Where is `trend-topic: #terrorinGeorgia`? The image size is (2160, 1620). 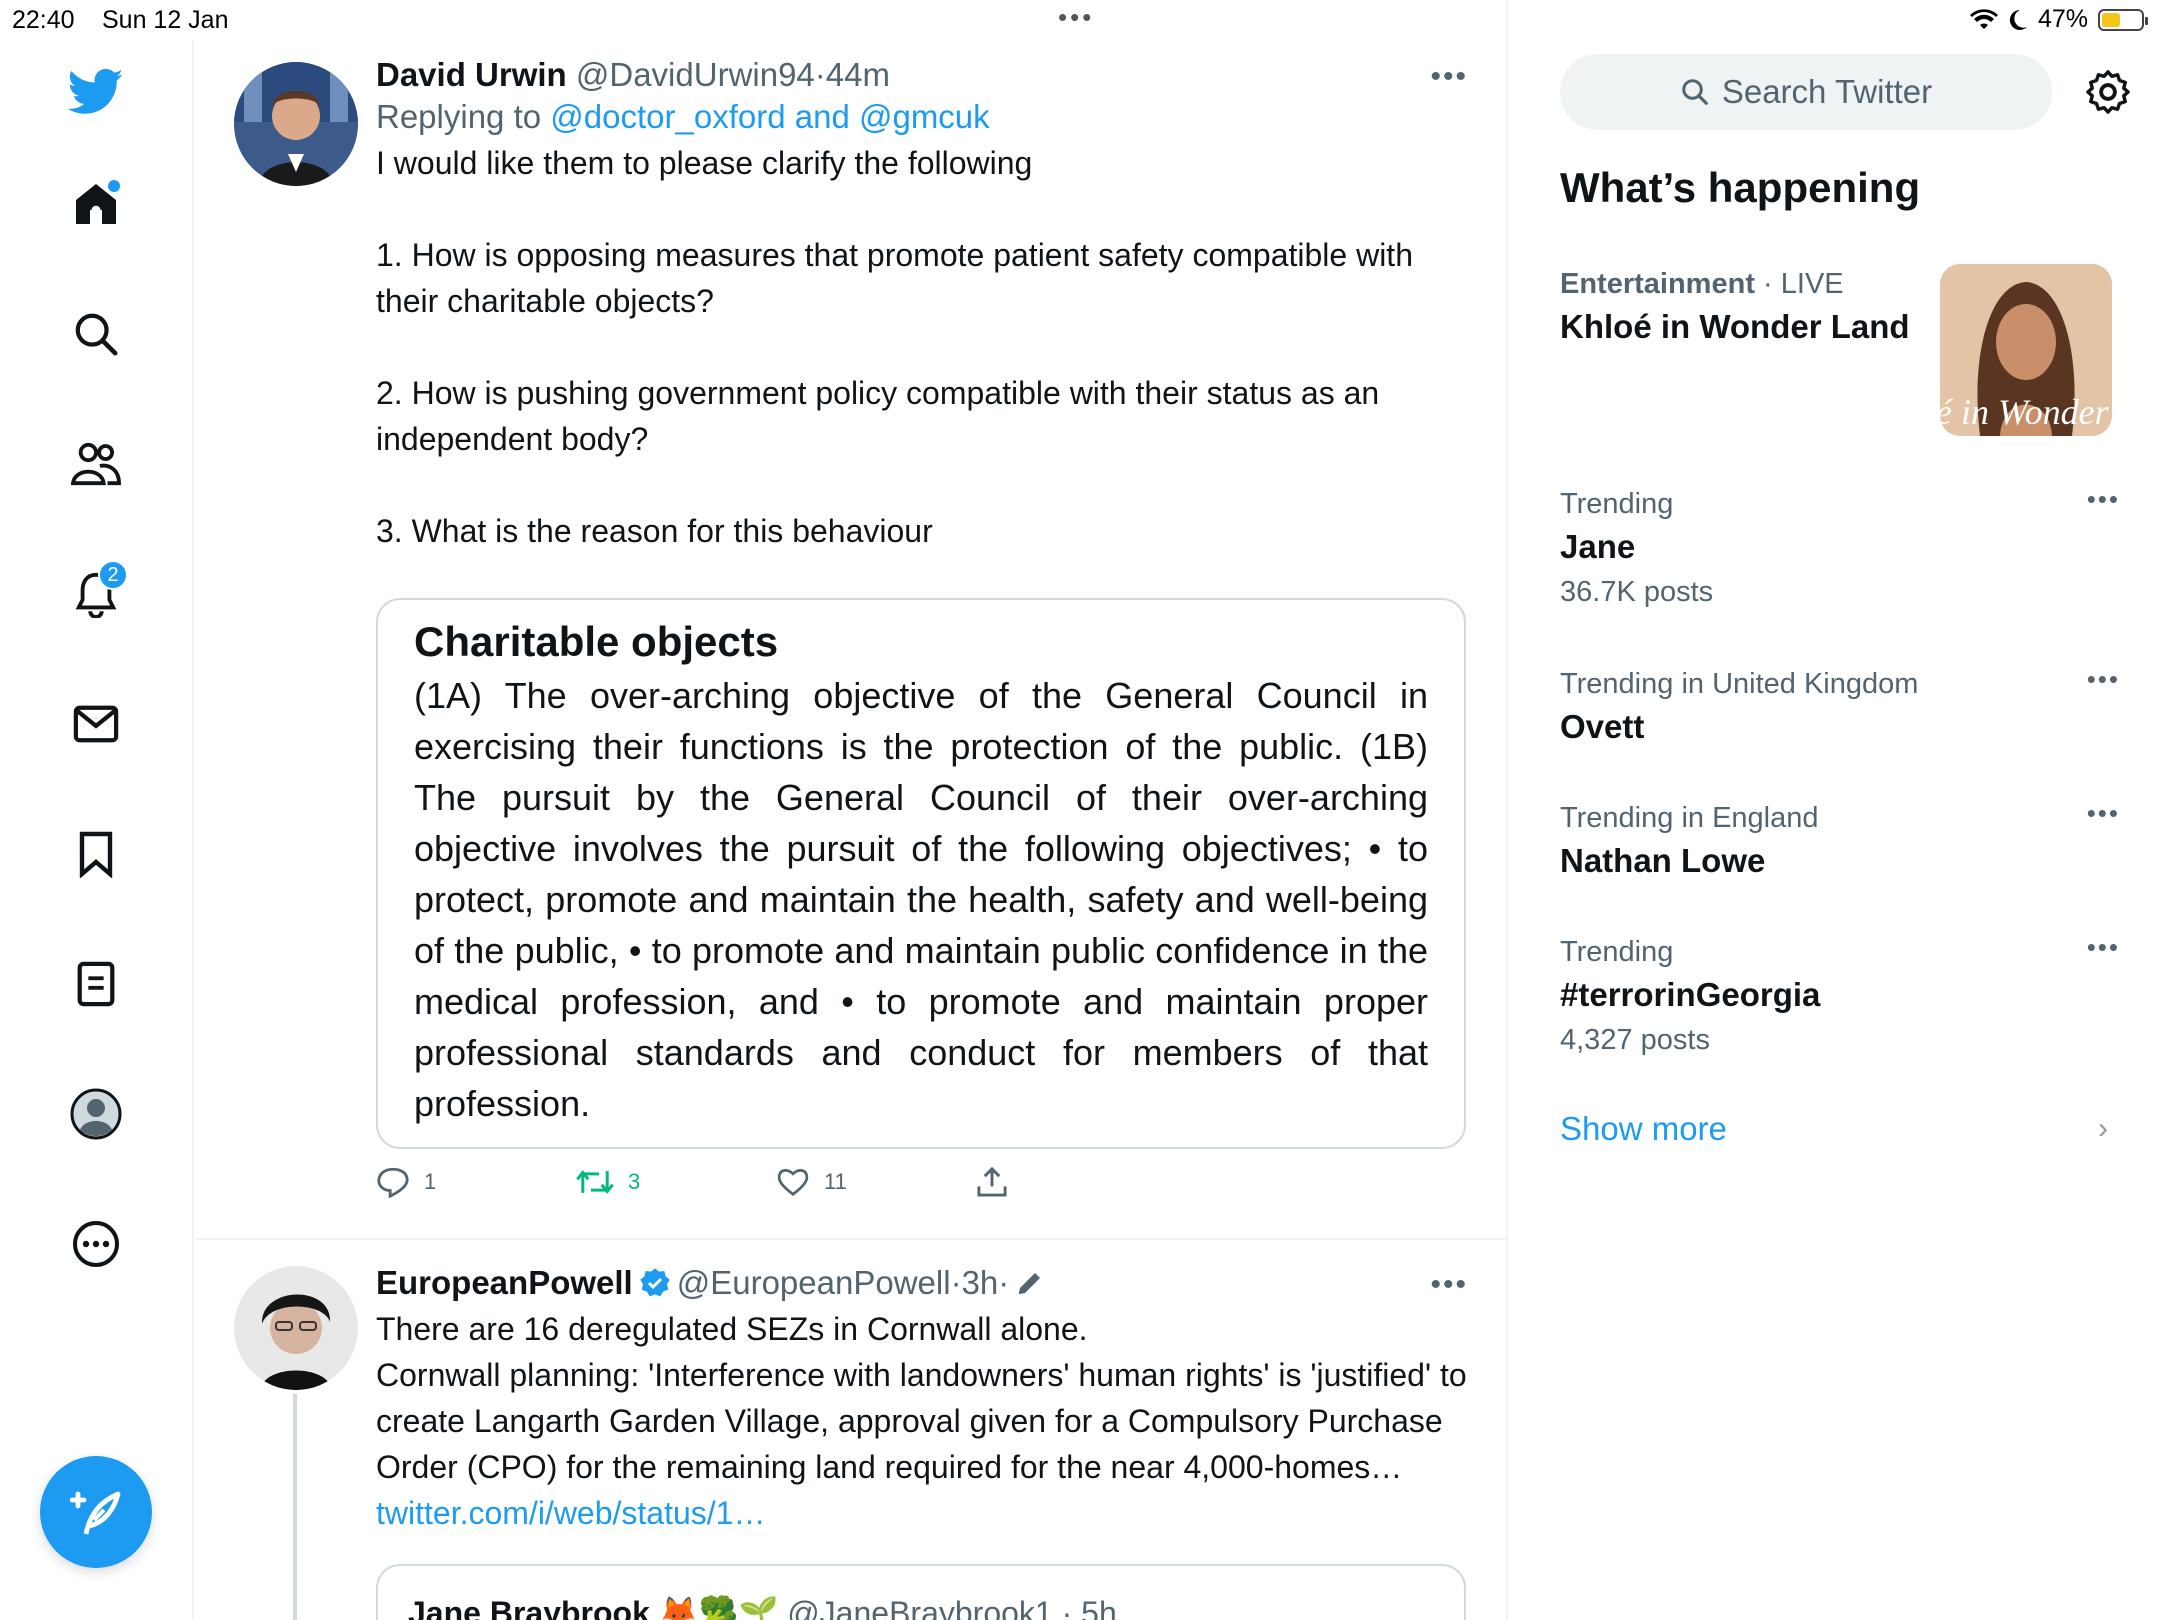 trend-topic: #terrorinGeorgia is located at coordinates (1690, 994).